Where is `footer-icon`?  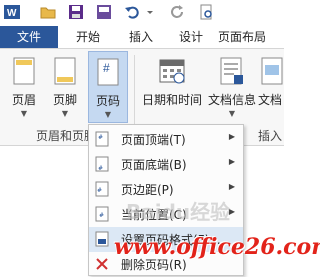
footer-icon is located at coordinates (65, 72).